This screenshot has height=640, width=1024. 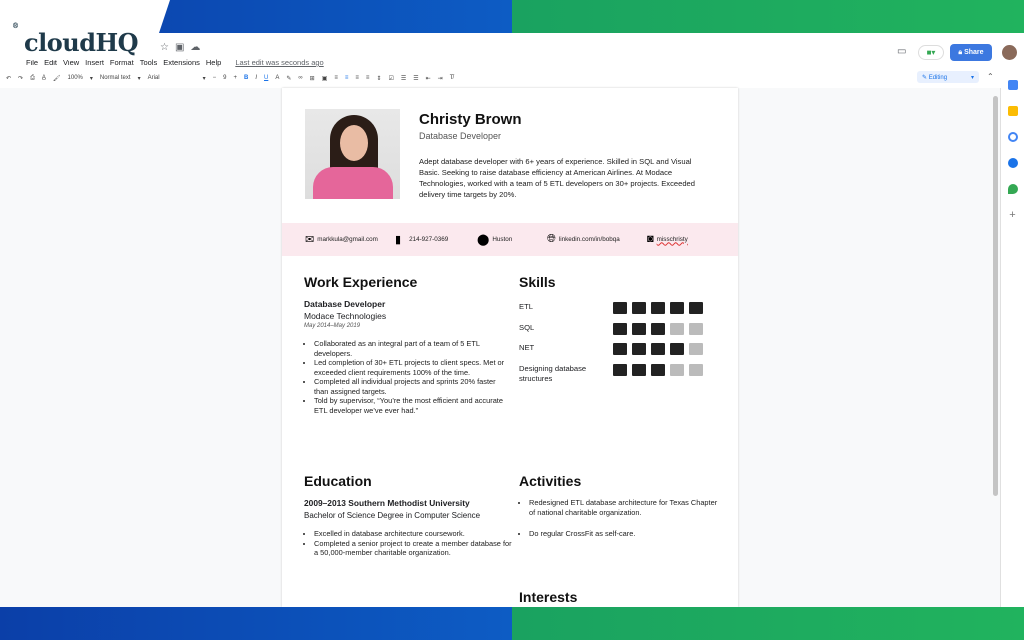 I want to click on skill-name: ETL, so click(x=526, y=306).